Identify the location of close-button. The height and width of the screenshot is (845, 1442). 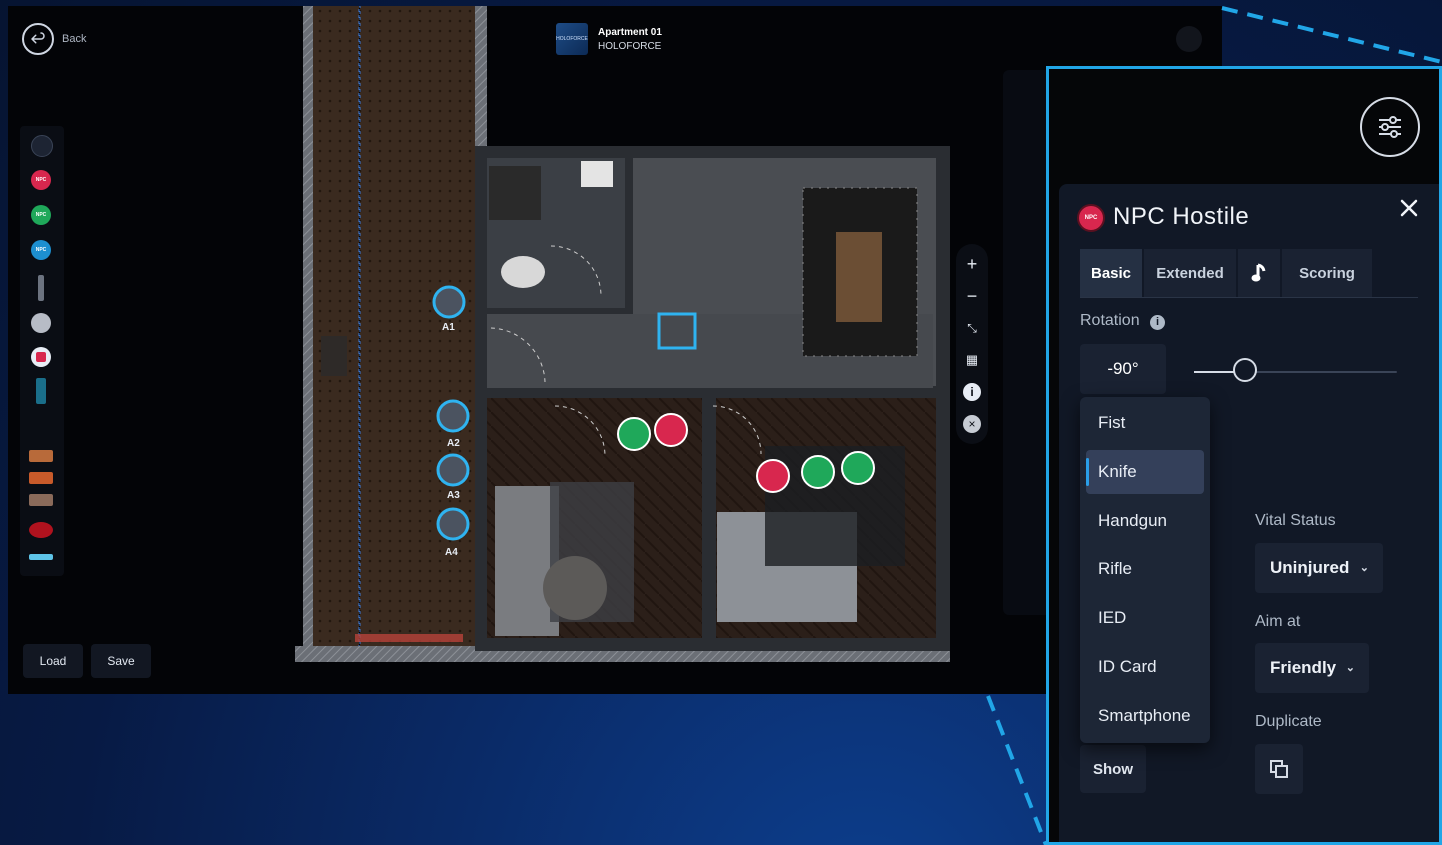
(1409, 208).